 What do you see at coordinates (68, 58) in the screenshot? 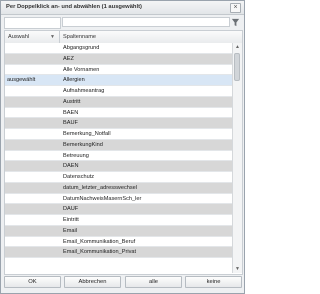
I see `cell-spaltenname: AEZ` at bounding box center [68, 58].